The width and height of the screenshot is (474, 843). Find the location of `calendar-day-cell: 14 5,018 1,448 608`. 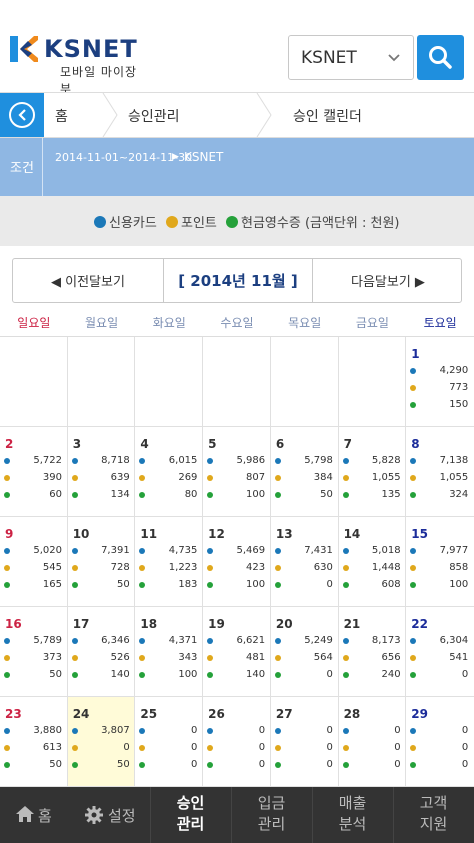

calendar-day-cell: 14 5,018 1,448 608 is located at coordinates (372, 562).